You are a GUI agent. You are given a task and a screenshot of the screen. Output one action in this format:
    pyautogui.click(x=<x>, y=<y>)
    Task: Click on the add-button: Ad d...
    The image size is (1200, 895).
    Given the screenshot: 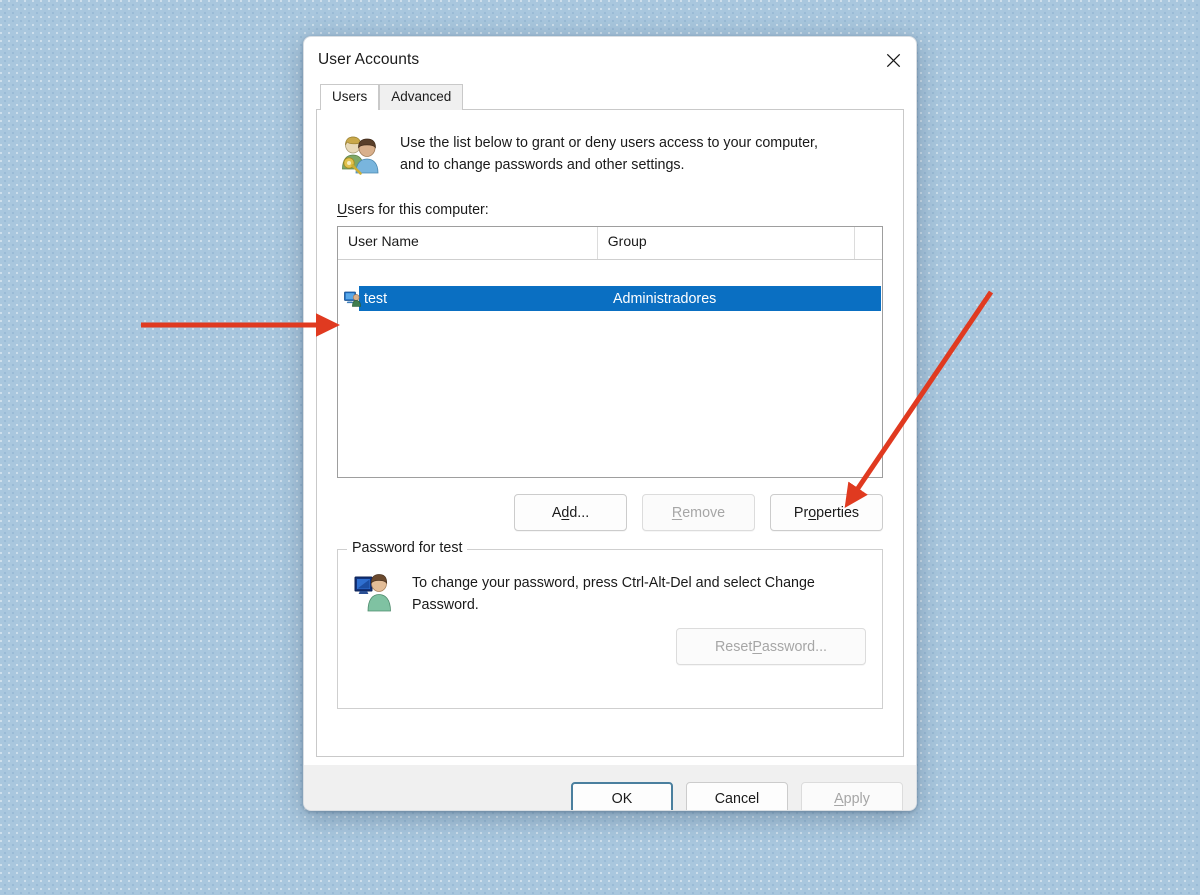 What is the action you would take?
    pyautogui.click(x=570, y=512)
    